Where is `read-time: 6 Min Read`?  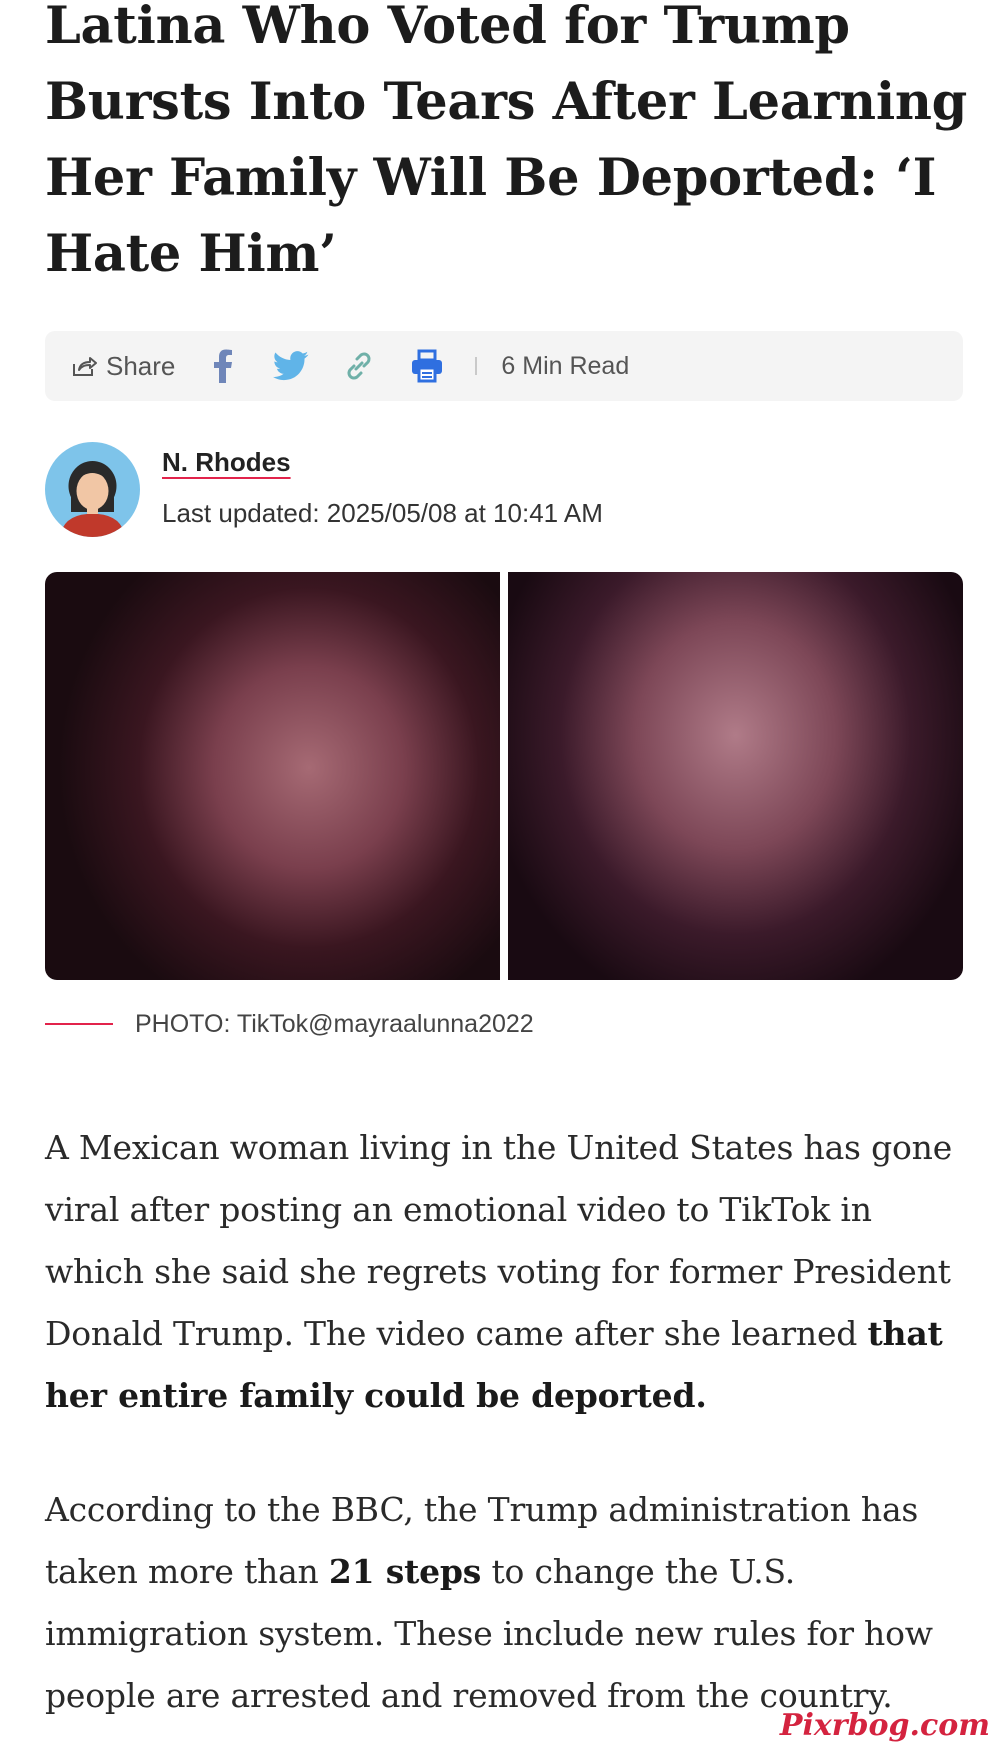 read-time: 6 Min Read is located at coordinates (565, 365).